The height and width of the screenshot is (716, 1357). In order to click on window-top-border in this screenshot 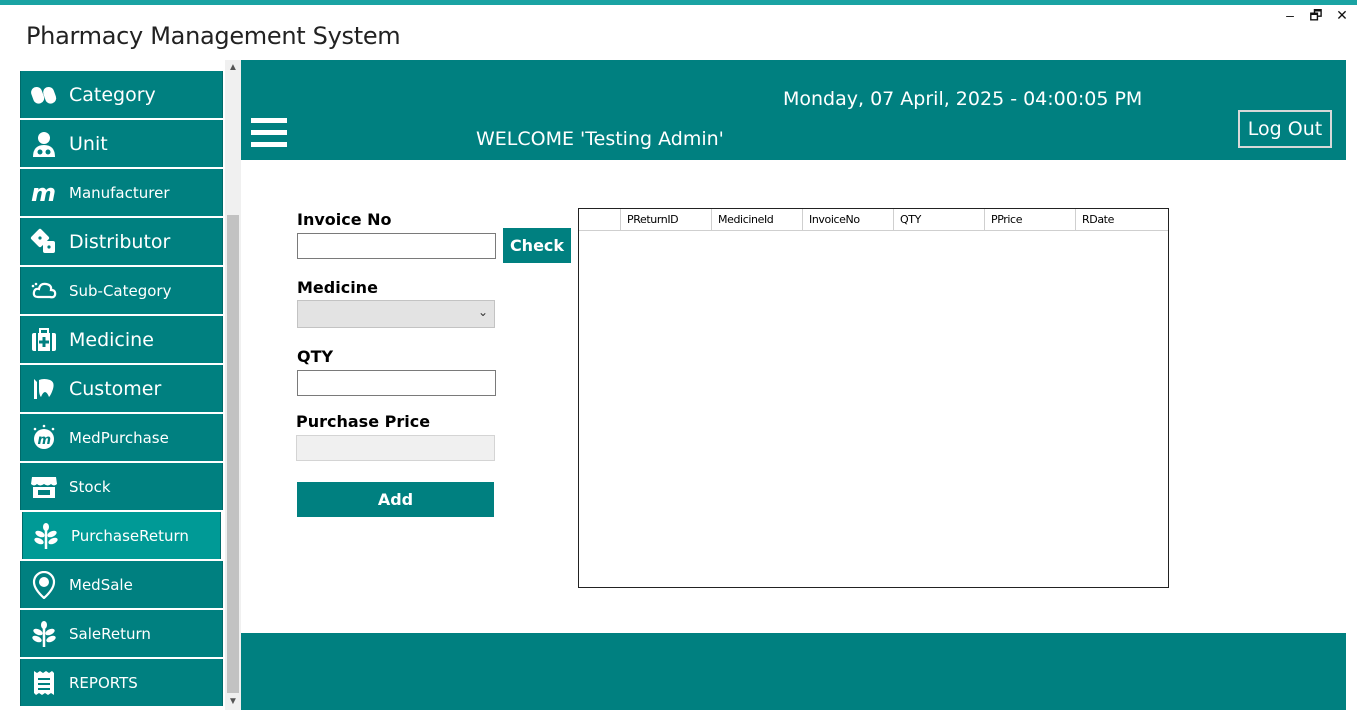, I will do `click(678, 2)`.